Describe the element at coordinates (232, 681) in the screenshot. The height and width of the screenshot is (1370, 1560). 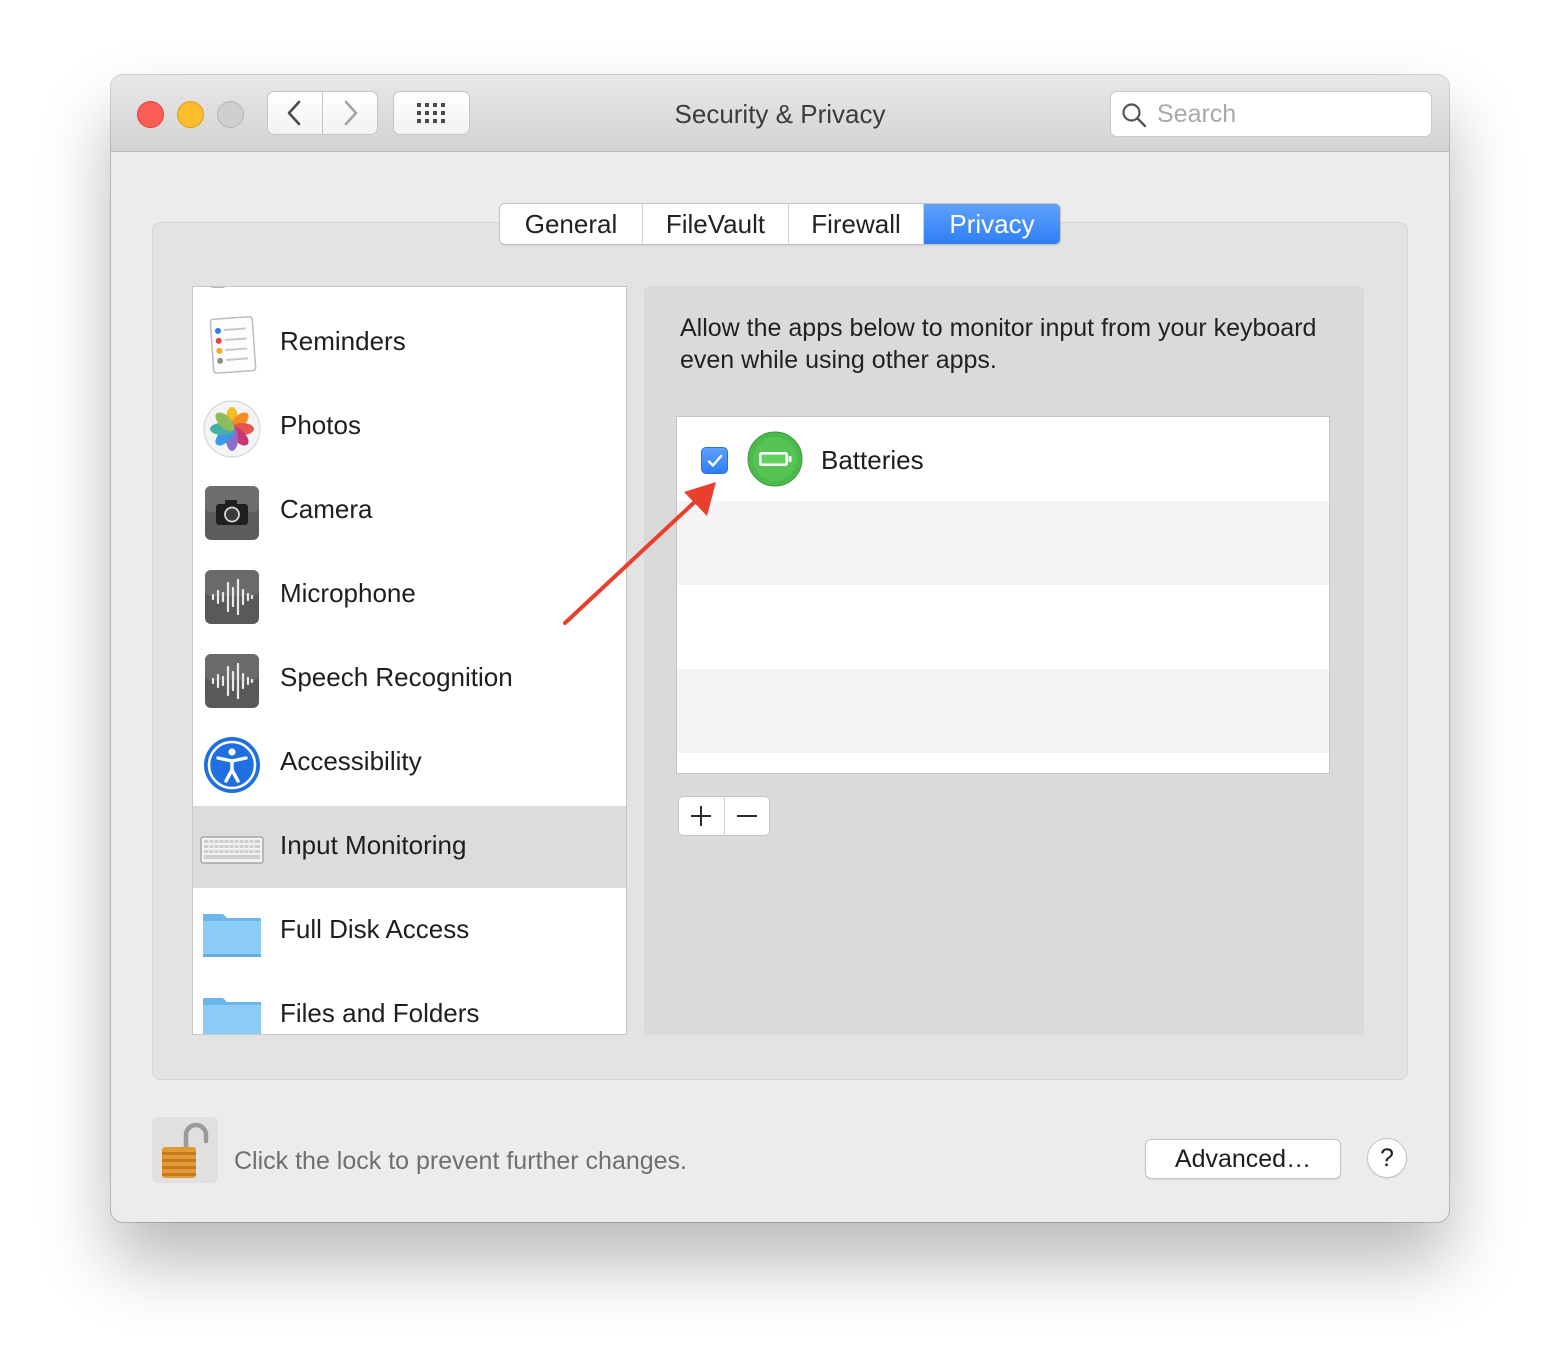
I see `speech-recognition-icon` at that location.